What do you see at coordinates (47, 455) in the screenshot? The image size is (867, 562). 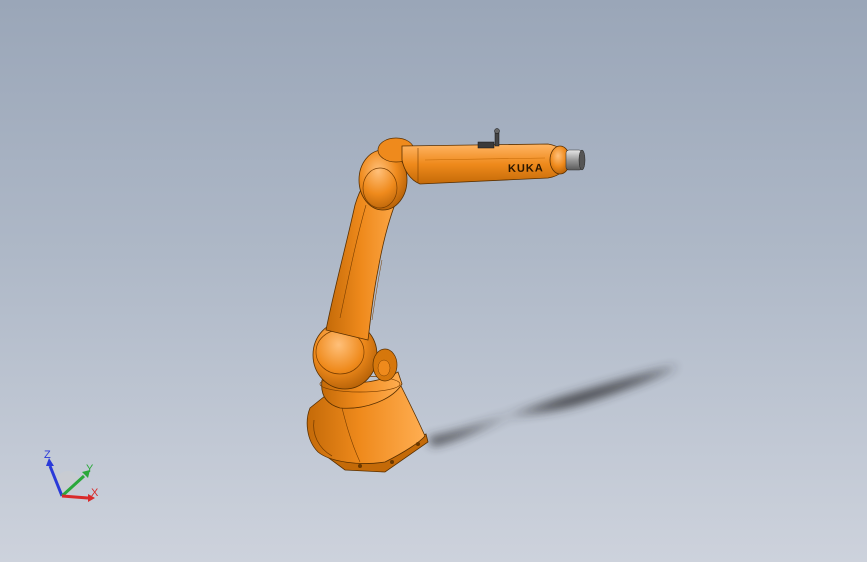 I see `z-axis-label: Z` at bounding box center [47, 455].